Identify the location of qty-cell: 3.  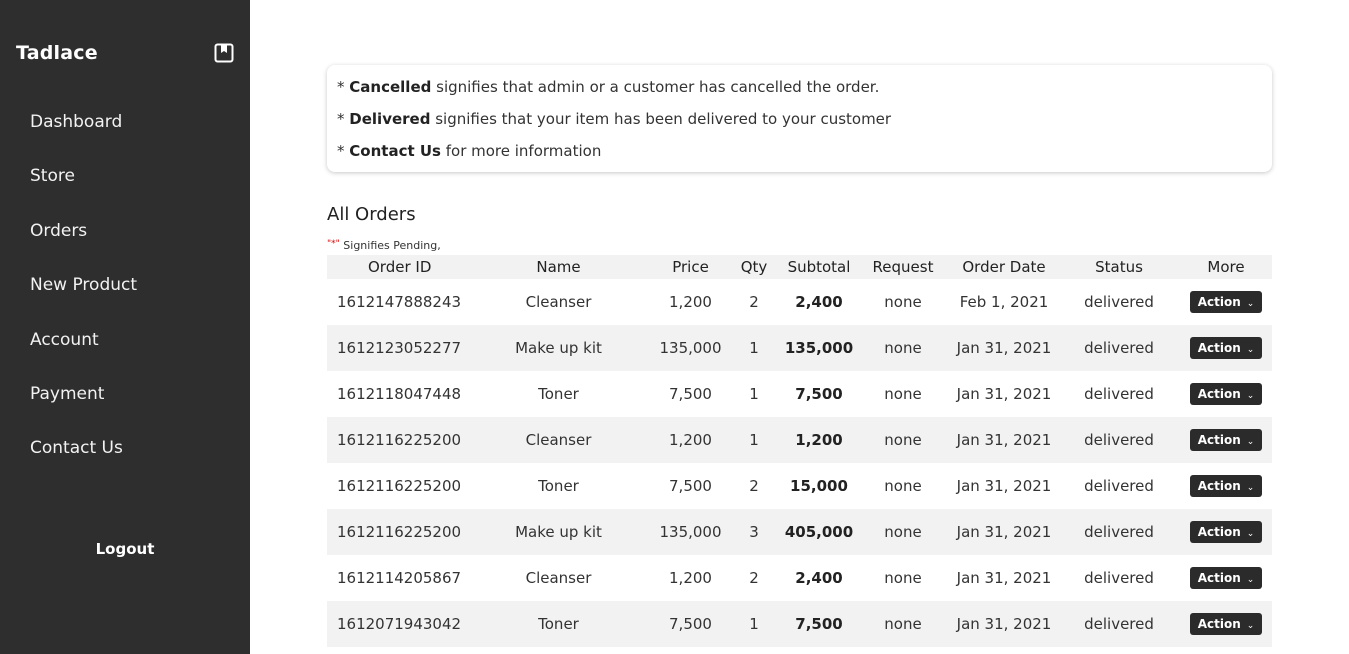
(754, 532).